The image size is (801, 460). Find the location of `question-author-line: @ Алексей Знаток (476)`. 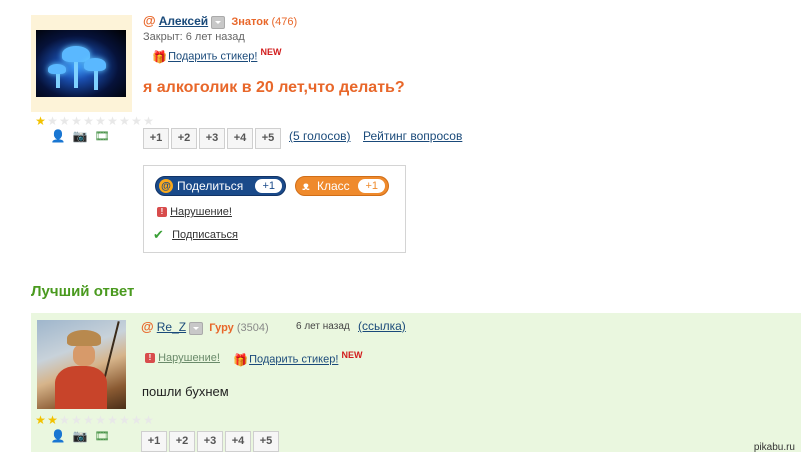

question-author-line: @ Алексей Знаток (476) is located at coordinates (220, 21).